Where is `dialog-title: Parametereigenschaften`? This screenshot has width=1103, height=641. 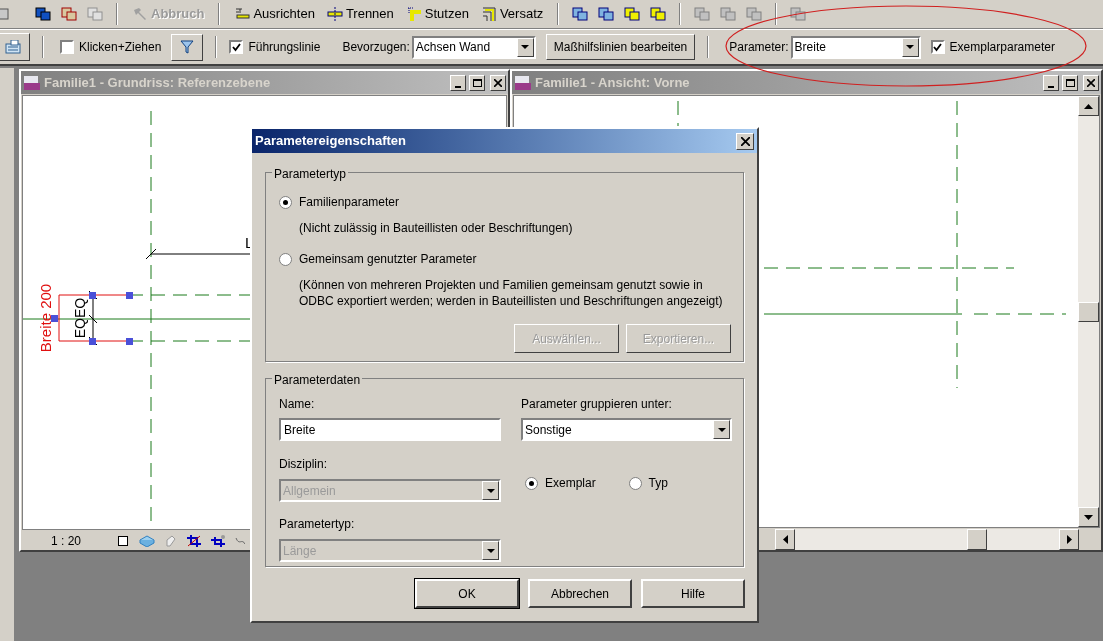
dialog-title: Parametereigenschaften is located at coordinates (331, 141).